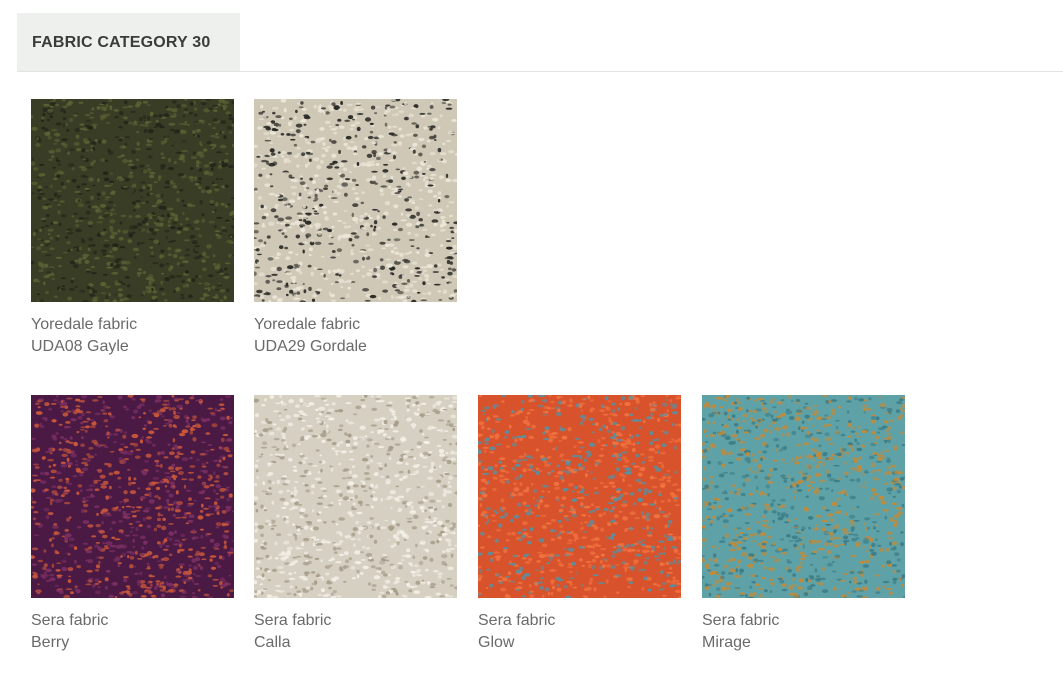 Image resolution: width=1063 pixels, height=688 pixels. Describe the element at coordinates (310, 346) in the screenshot. I see `swatch-color-name: UDA29 Gordale` at that location.